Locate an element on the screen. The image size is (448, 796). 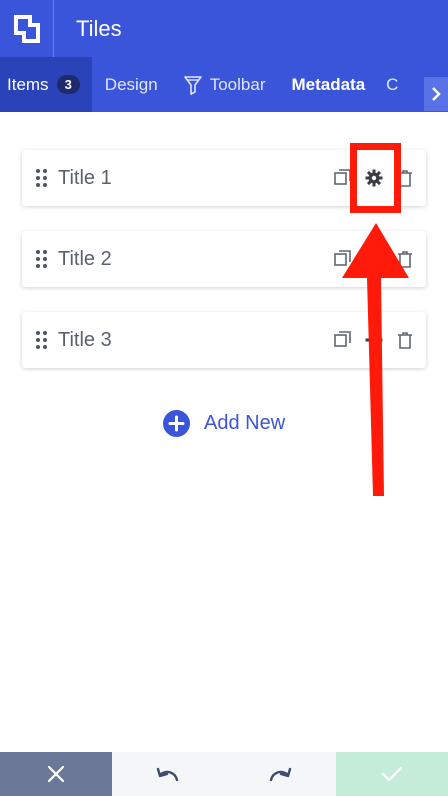
save-button is located at coordinates (392, 774).